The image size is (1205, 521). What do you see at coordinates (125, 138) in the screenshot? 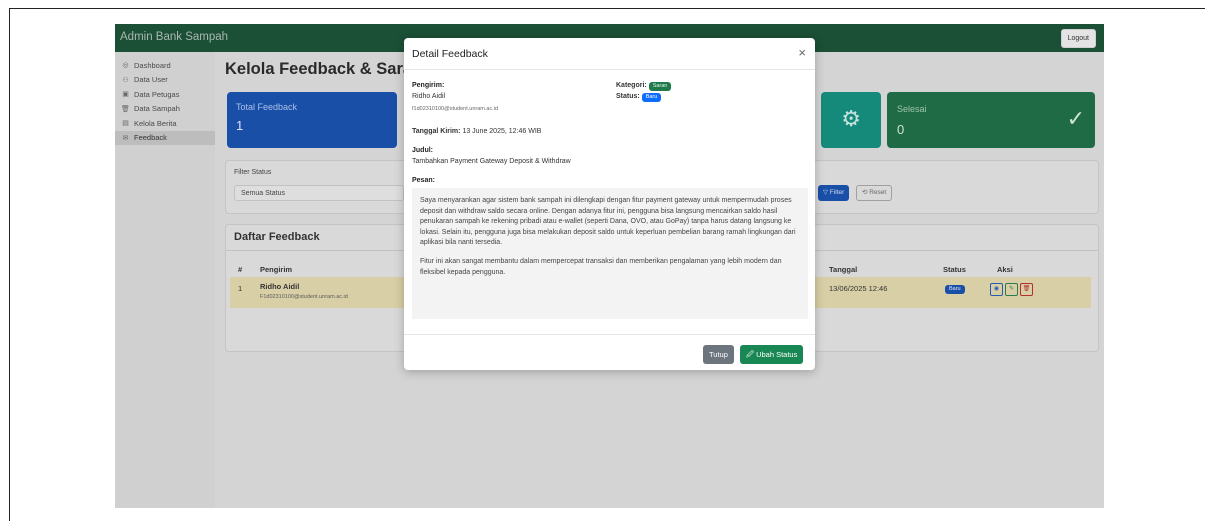
I see `feedback-icon: ✉` at bounding box center [125, 138].